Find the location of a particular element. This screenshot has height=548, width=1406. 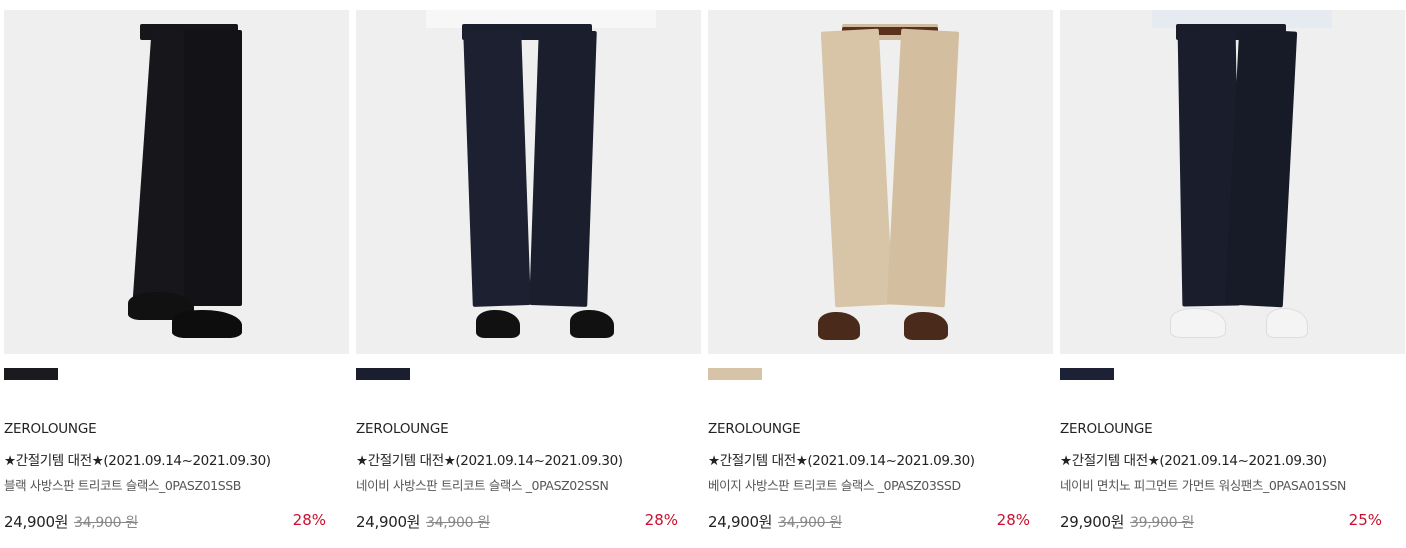

product-name: 네이비 사방스판 트리코트 슬랙스 _0PASZ02SSN is located at coordinates (482, 484).